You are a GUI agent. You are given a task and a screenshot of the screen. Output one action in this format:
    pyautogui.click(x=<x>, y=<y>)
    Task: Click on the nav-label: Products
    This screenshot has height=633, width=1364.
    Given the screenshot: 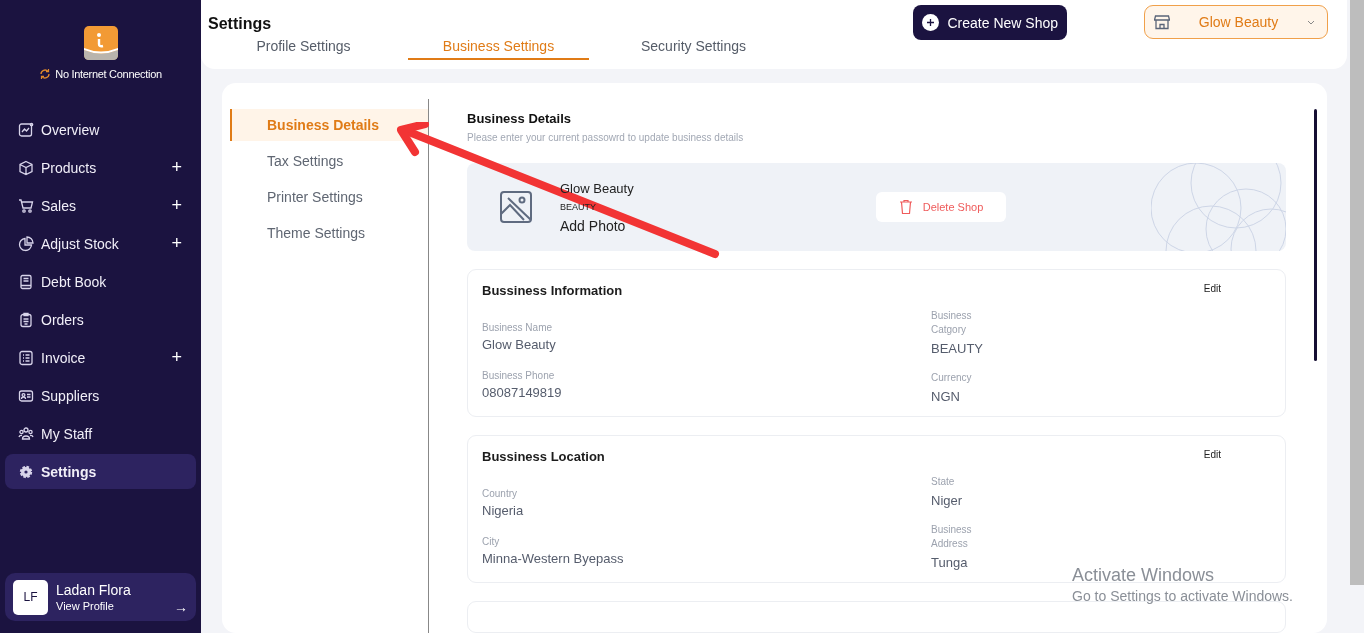 What is the action you would take?
    pyautogui.click(x=69, y=167)
    